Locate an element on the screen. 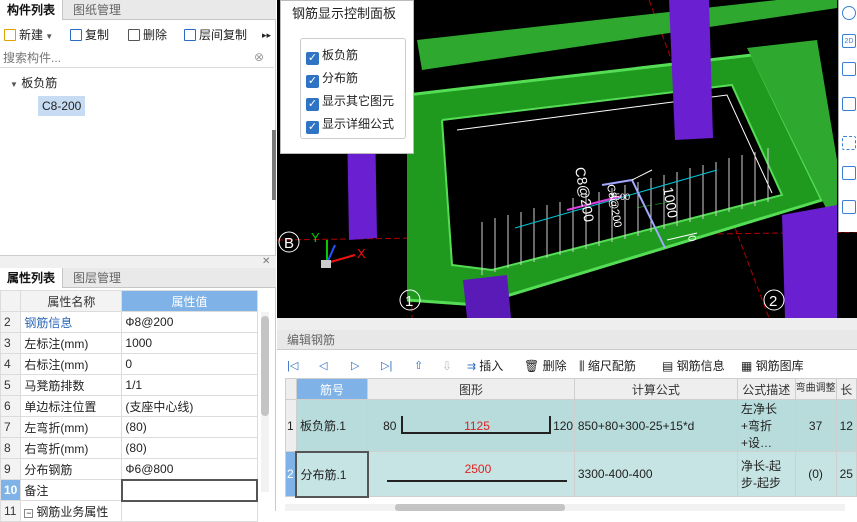  checkbox-show-detailed-formula: ✓ 显示详细公式 is located at coordinates (350, 125).